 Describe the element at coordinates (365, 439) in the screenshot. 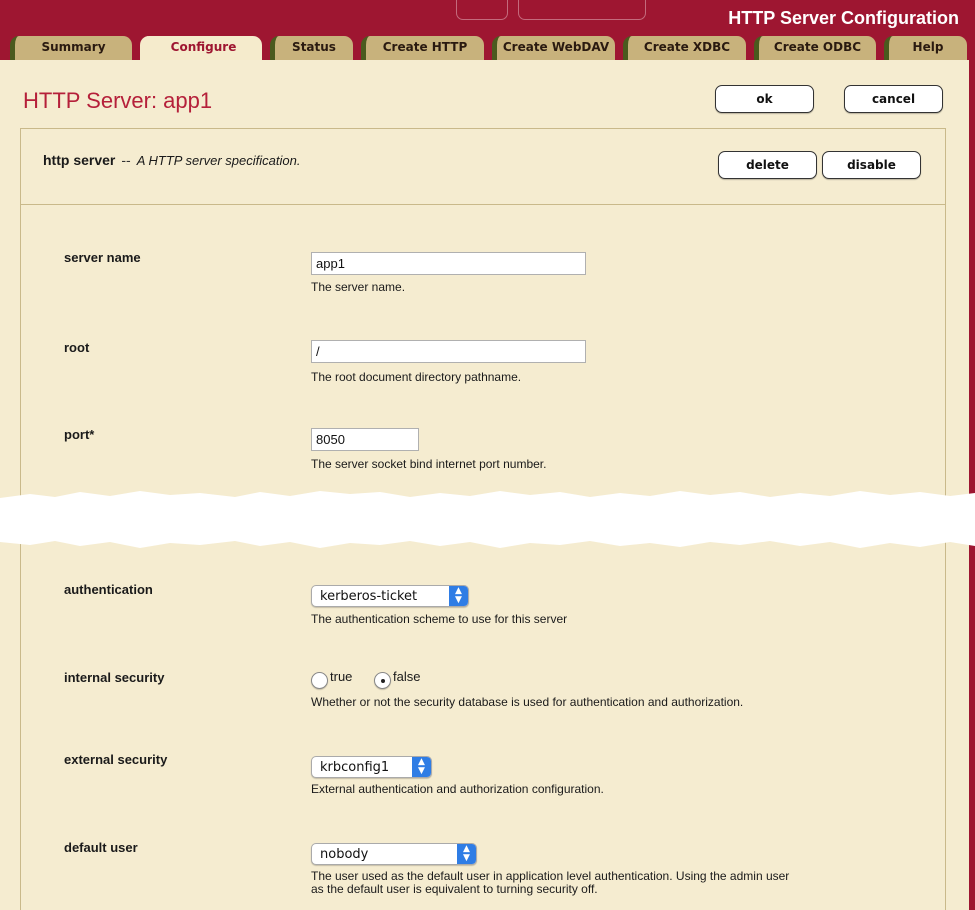

I see `port-input` at that location.